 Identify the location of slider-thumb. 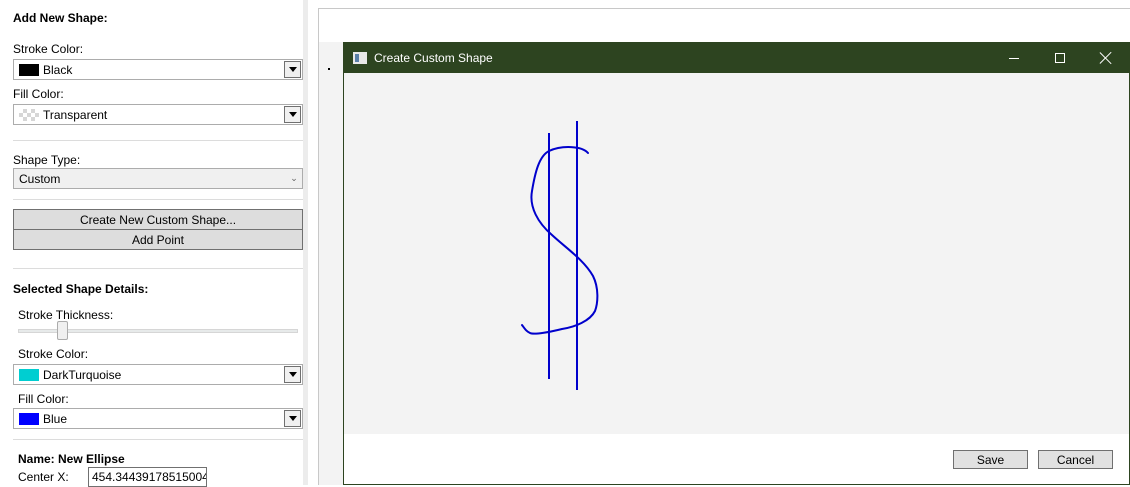
(62, 330).